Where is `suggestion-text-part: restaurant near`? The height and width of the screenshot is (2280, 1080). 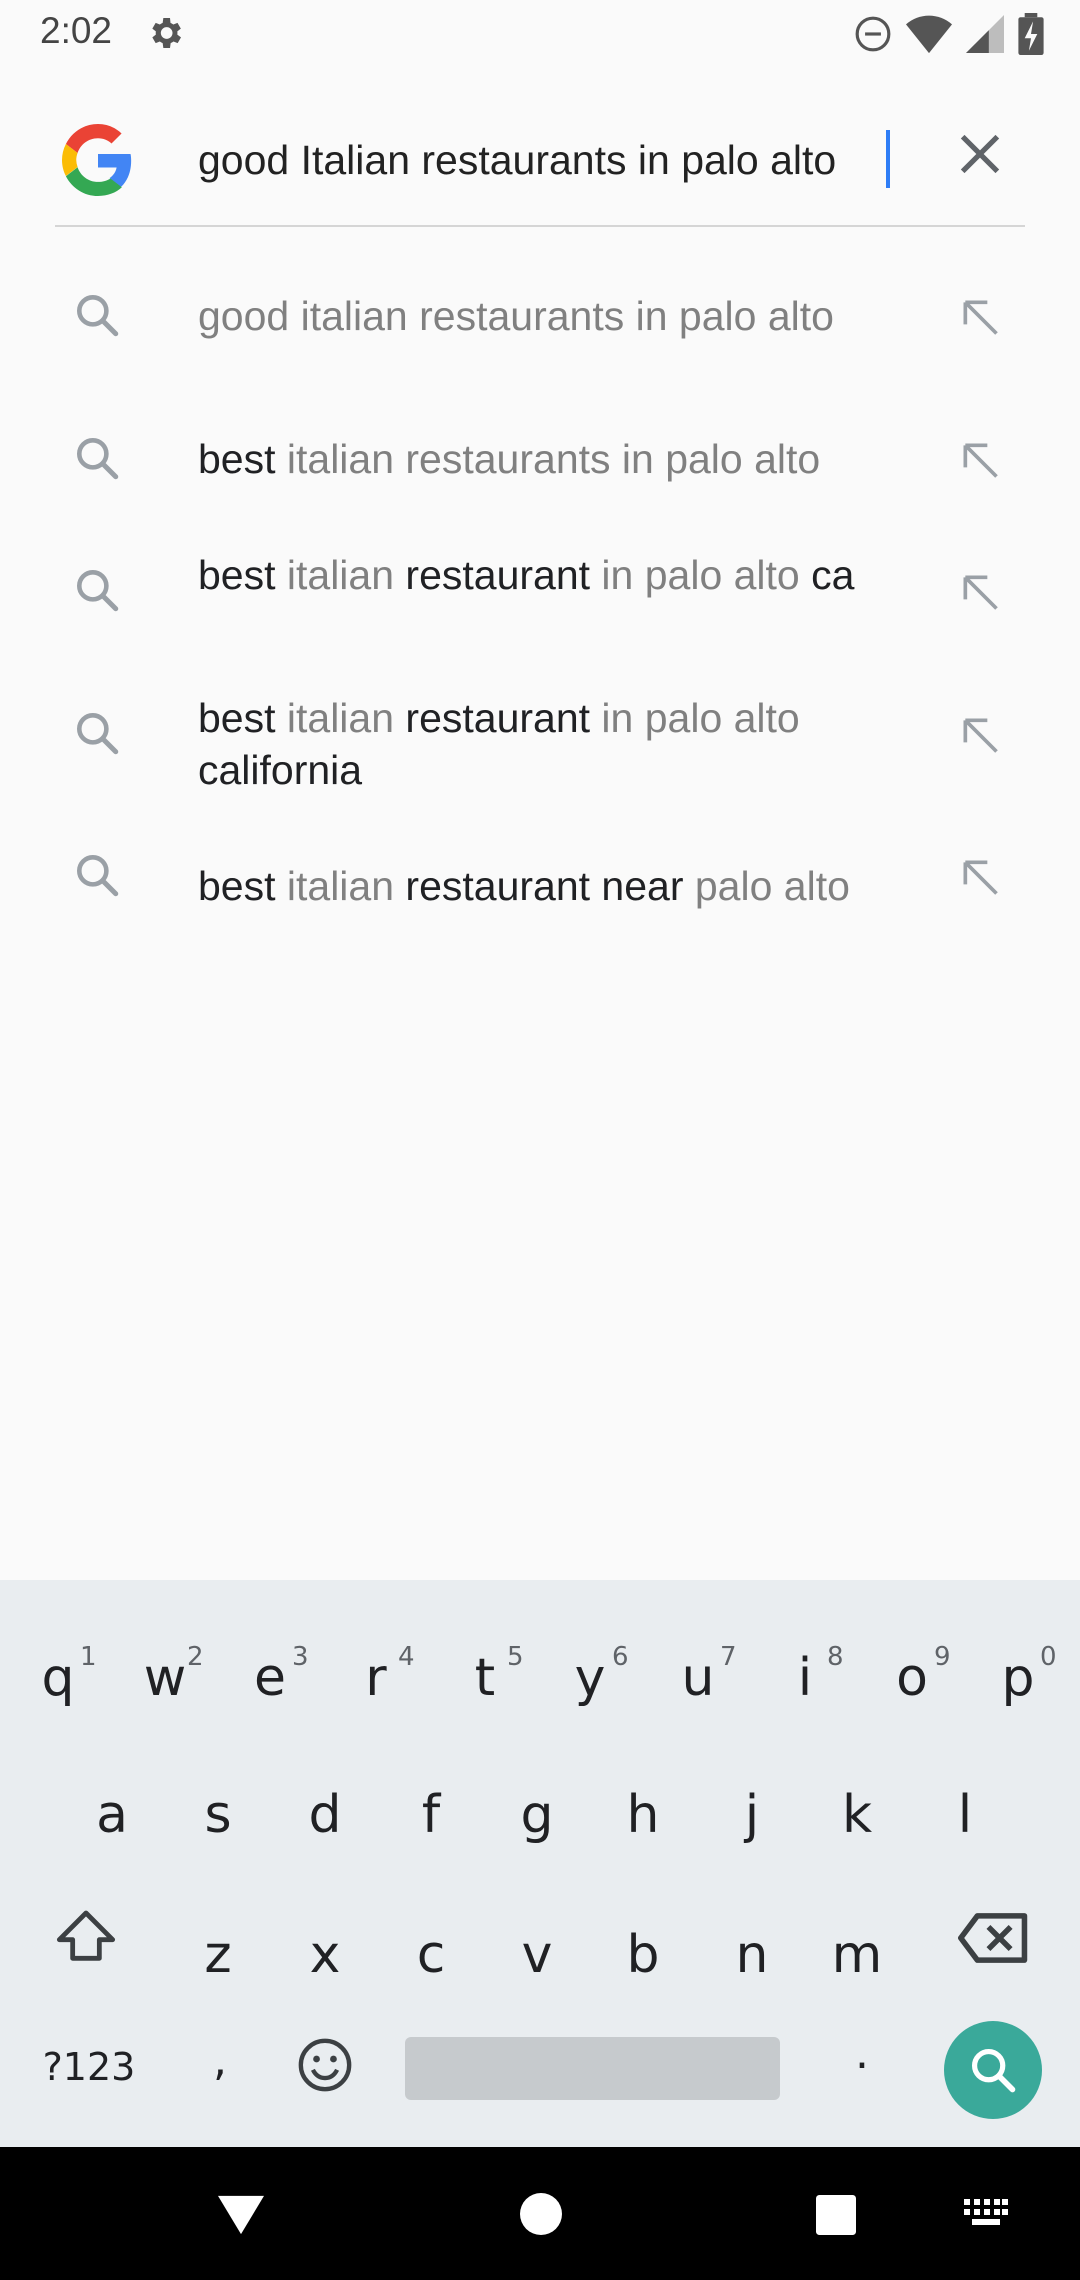 suggestion-text-part: restaurant near is located at coordinates (544, 886).